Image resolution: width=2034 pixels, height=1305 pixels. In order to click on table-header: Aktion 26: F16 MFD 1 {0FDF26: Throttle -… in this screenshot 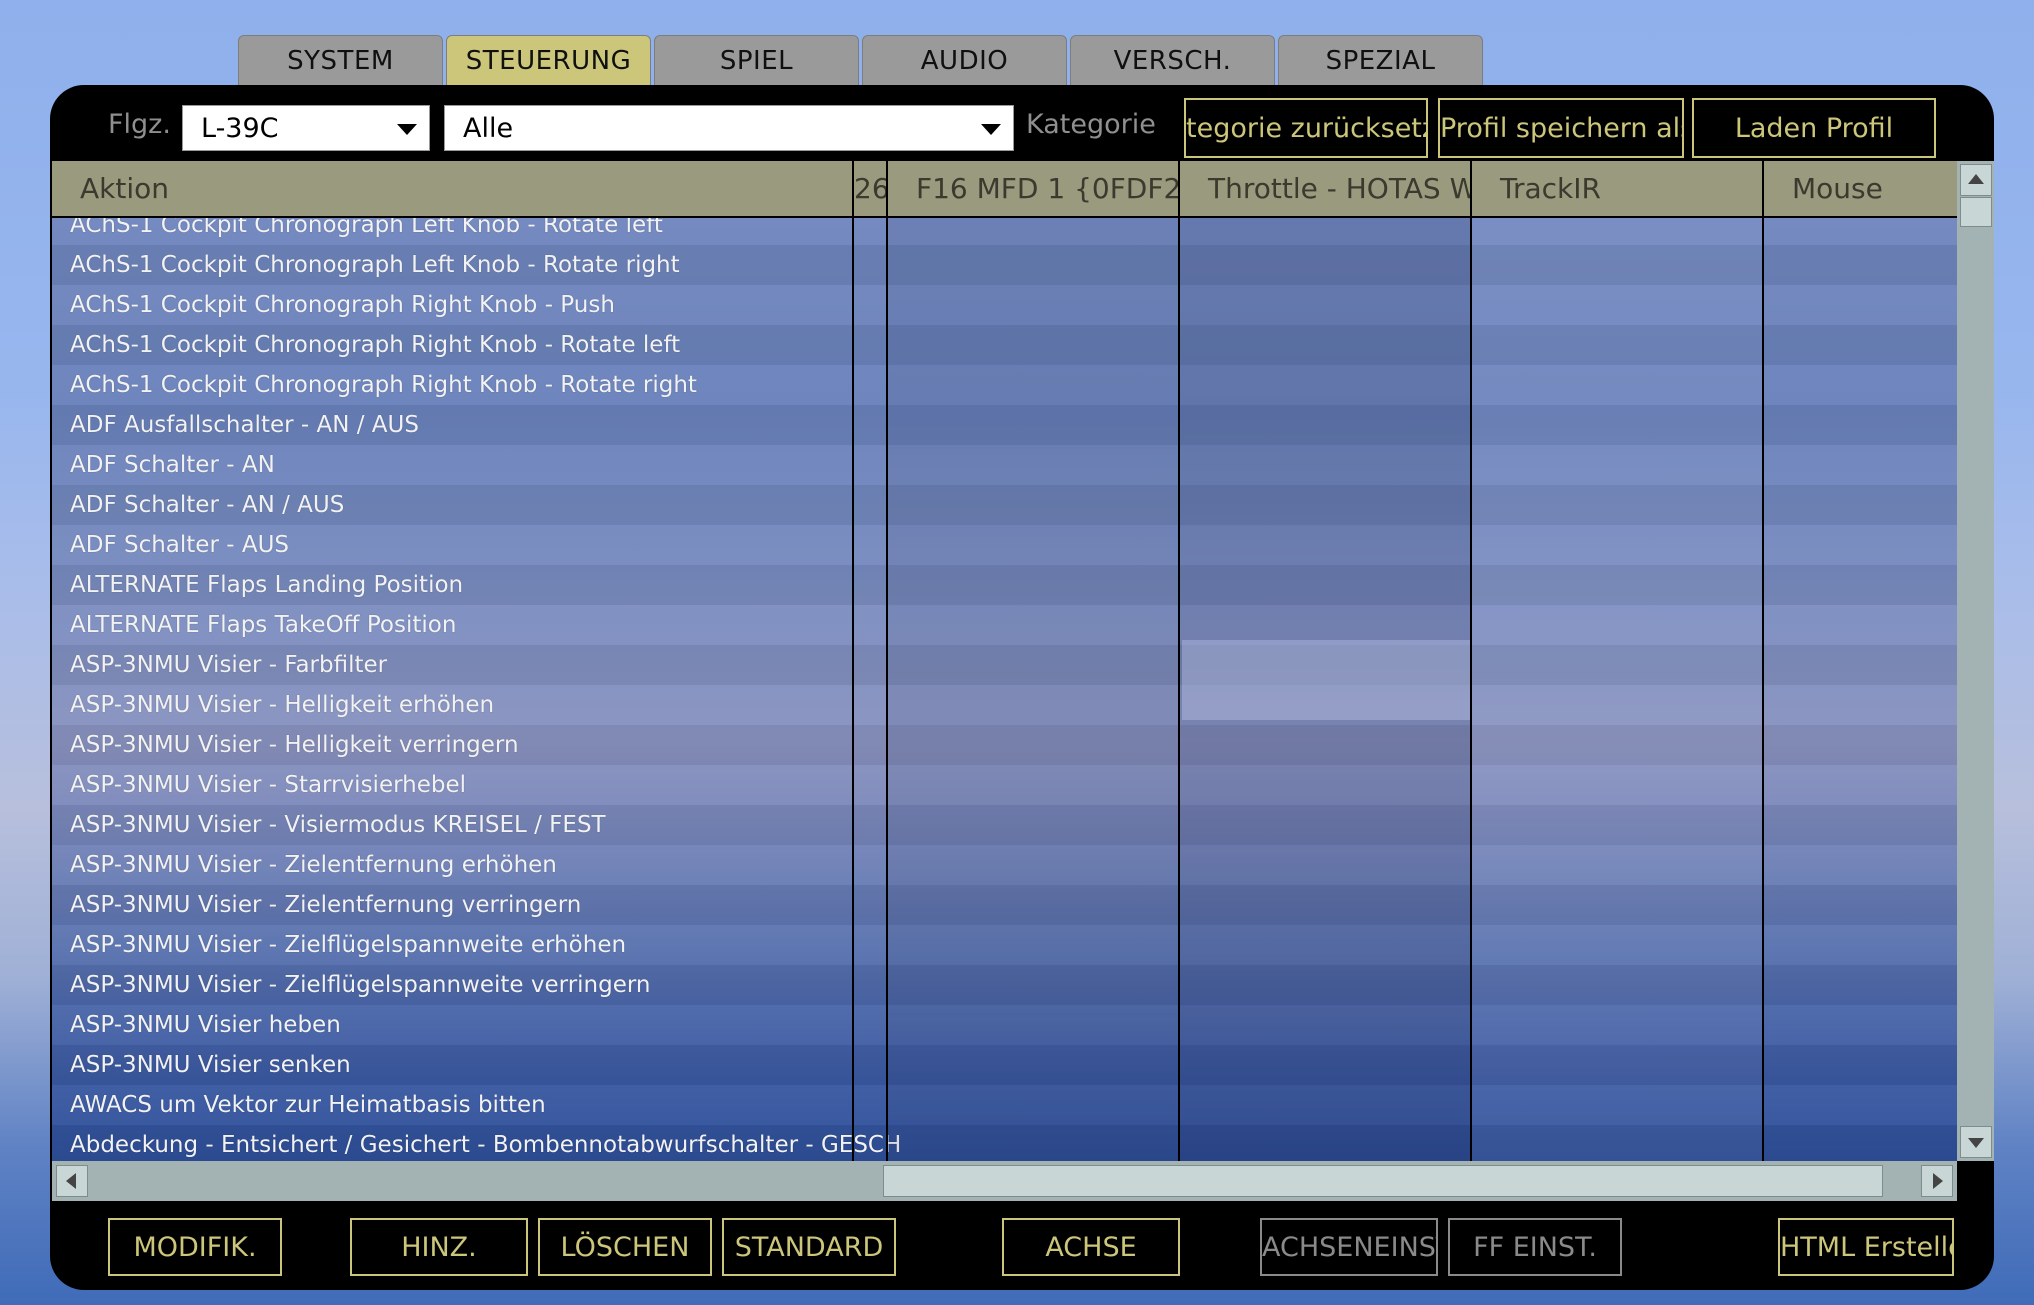, I will do `click(1004, 189)`.